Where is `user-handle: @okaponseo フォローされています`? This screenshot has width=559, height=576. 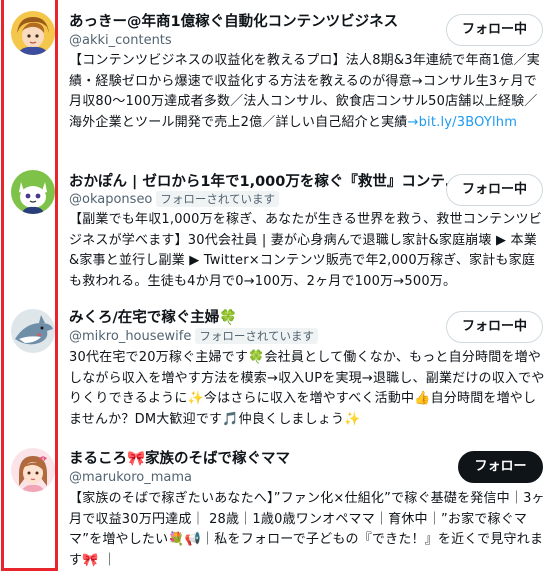
user-handle: @okaponseo フォローされています is located at coordinates (174, 199).